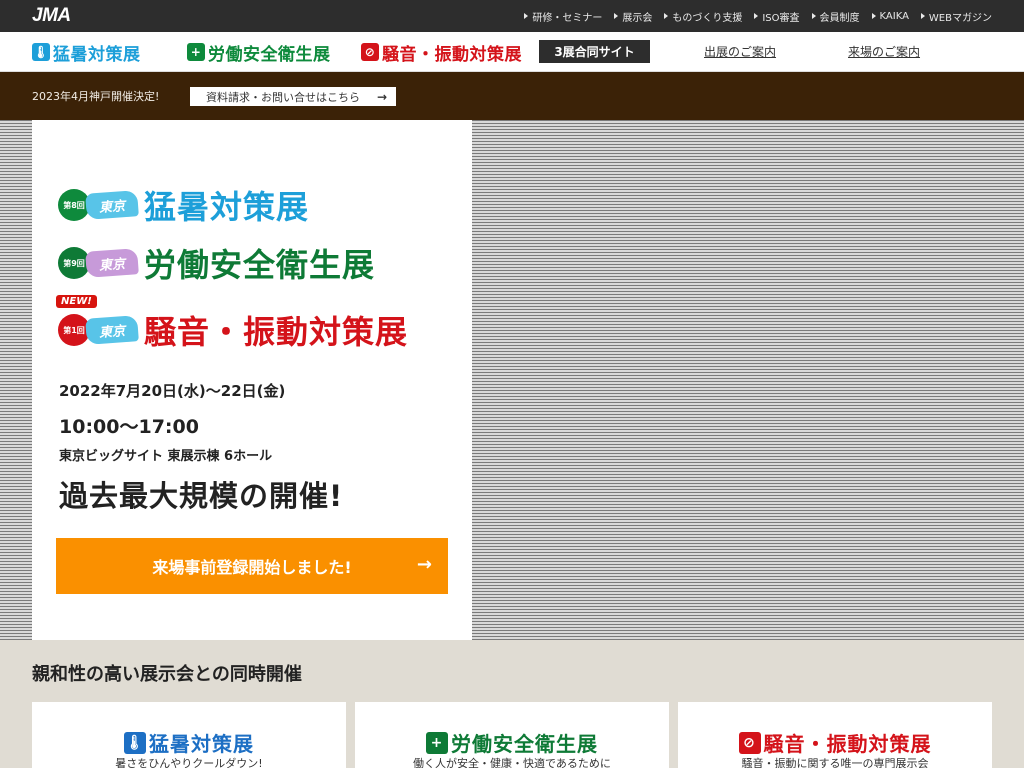 The width and height of the screenshot is (1024, 768). What do you see at coordinates (227, 207) in the screenshot?
I see `event-name: 猛暑対策展` at bounding box center [227, 207].